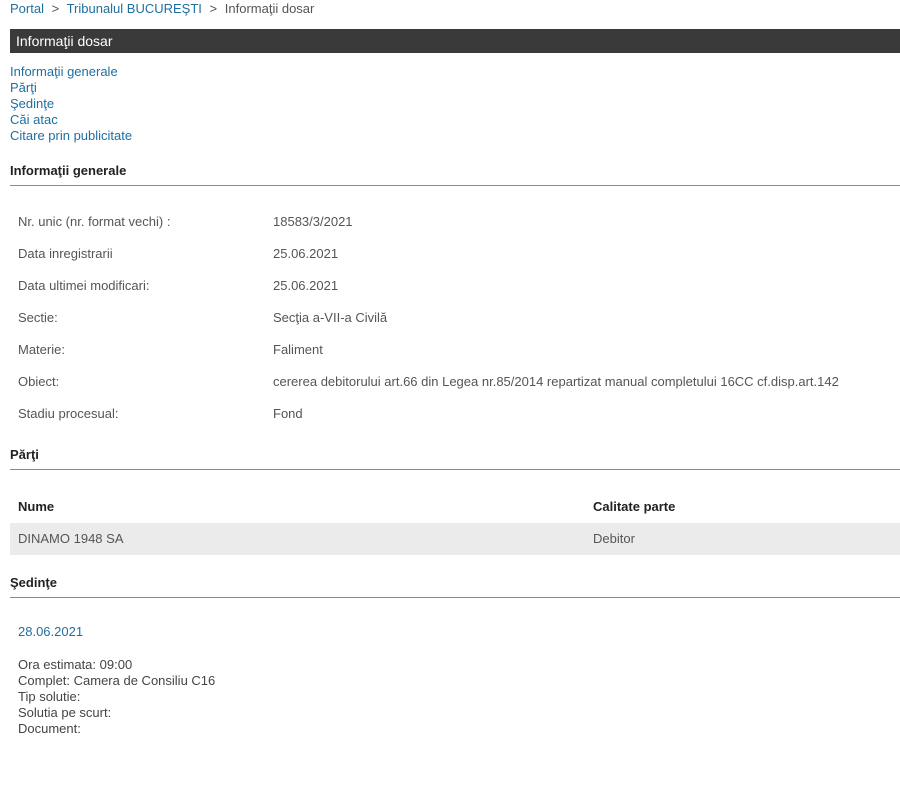 This screenshot has width=900, height=792. What do you see at coordinates (455, 586) in the screenshot?
I see `section-heading-sedinte: Şedinţe` at bounding box center [455, 586].